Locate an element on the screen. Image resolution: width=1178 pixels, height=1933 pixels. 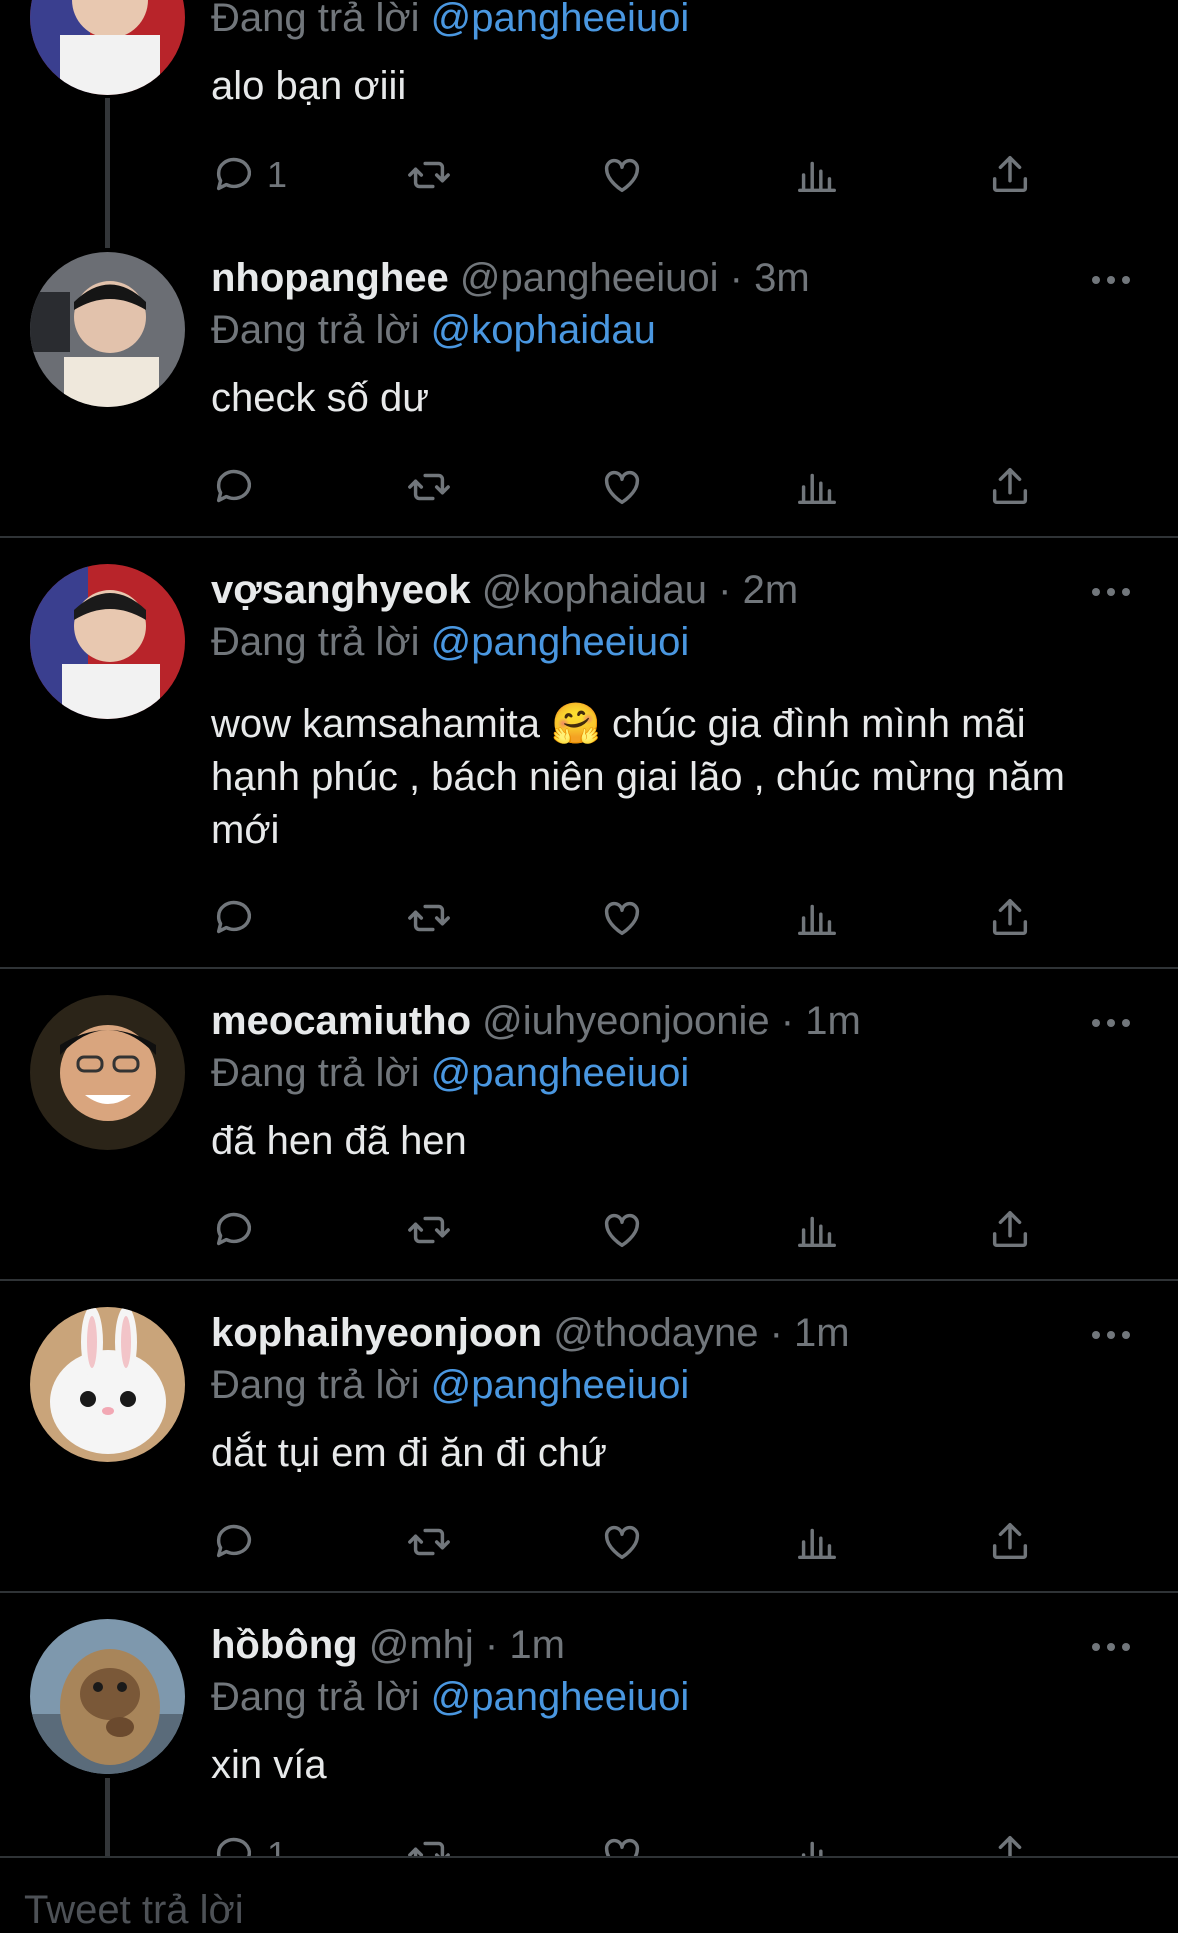
user-handle: @kophaidau is located at coordinates (594, 590).